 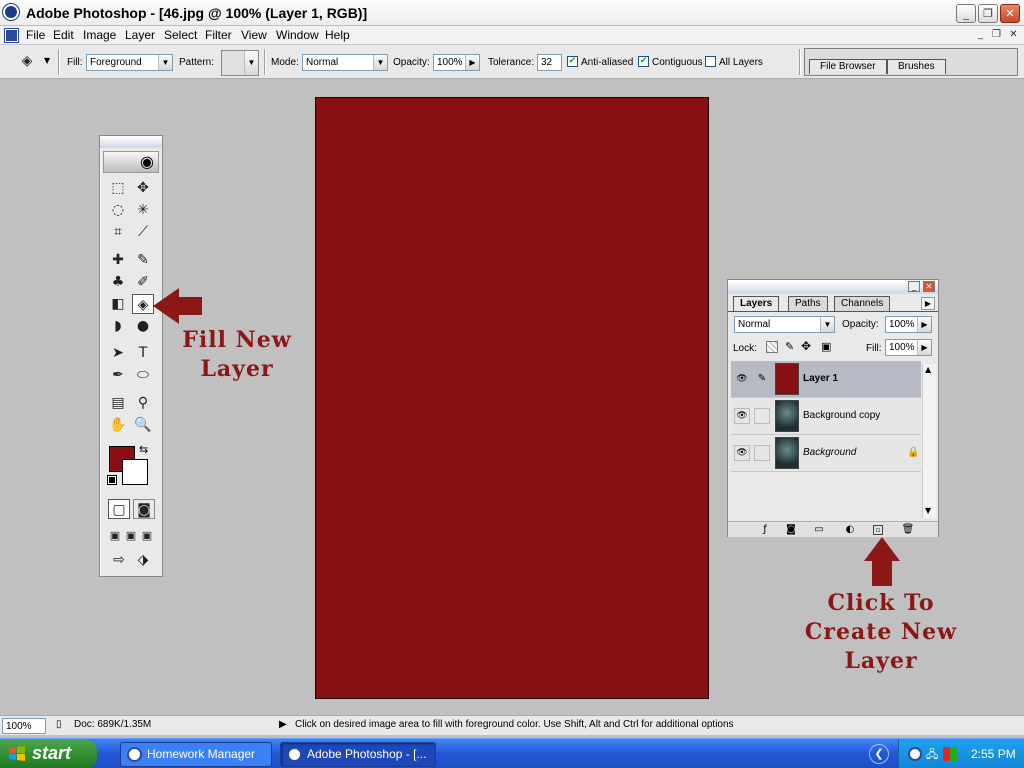 I want to click on blend-mode-select: Normal ▼, so click(x=784, y=324).